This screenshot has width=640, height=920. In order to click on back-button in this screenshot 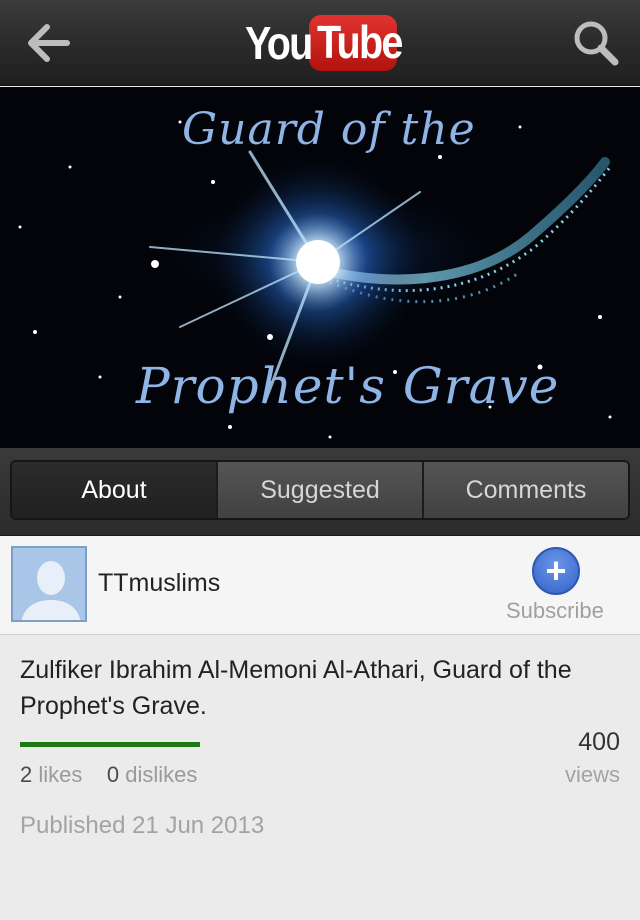, I will do `click(48, 43)`.